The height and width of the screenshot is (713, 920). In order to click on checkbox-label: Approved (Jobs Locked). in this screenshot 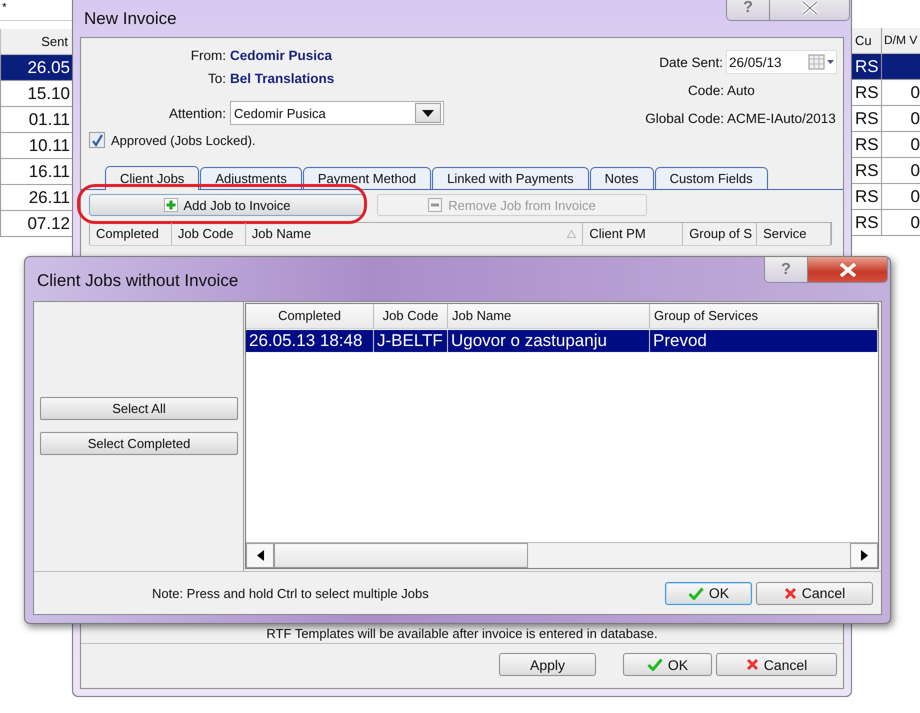, I will do `click(183, 140)`.